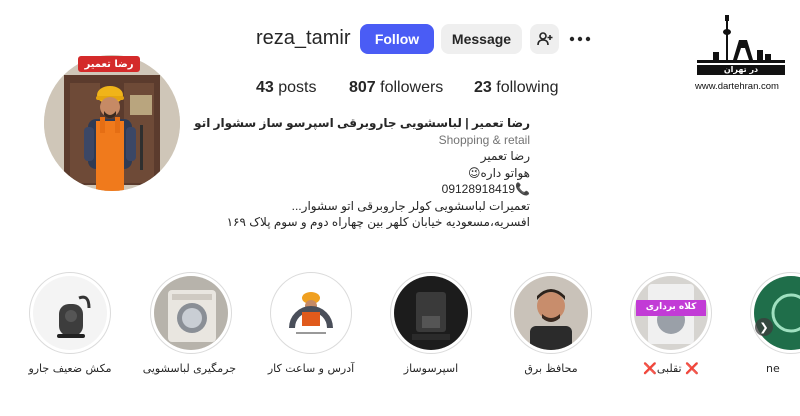 Image resolution: width=800 pixels, height=416 pixels. What do you see at coordinates (527, 87) in the screenshot?
I see `following-label: following` at bounding box center [527, 87].